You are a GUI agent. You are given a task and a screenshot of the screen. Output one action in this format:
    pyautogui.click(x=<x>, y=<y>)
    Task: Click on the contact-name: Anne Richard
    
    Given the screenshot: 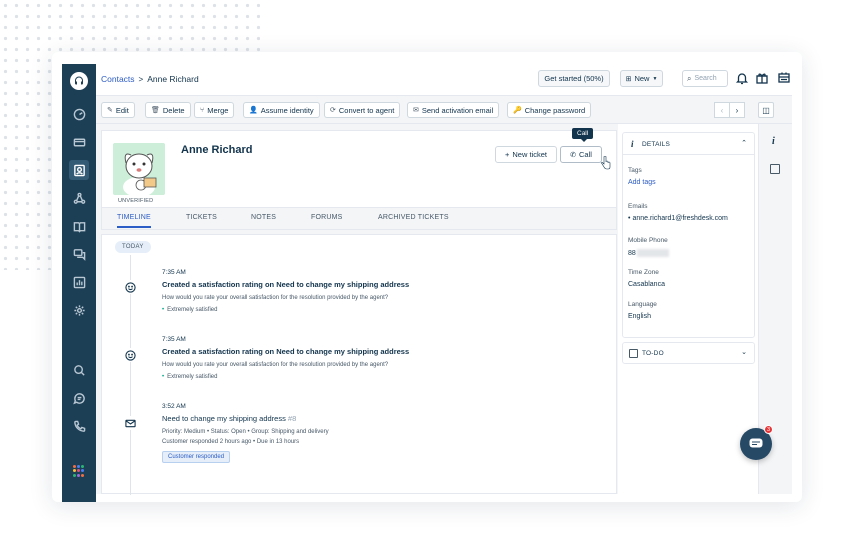 What is the action you would take?
    pyautogui.click(x=217, y=150)
    